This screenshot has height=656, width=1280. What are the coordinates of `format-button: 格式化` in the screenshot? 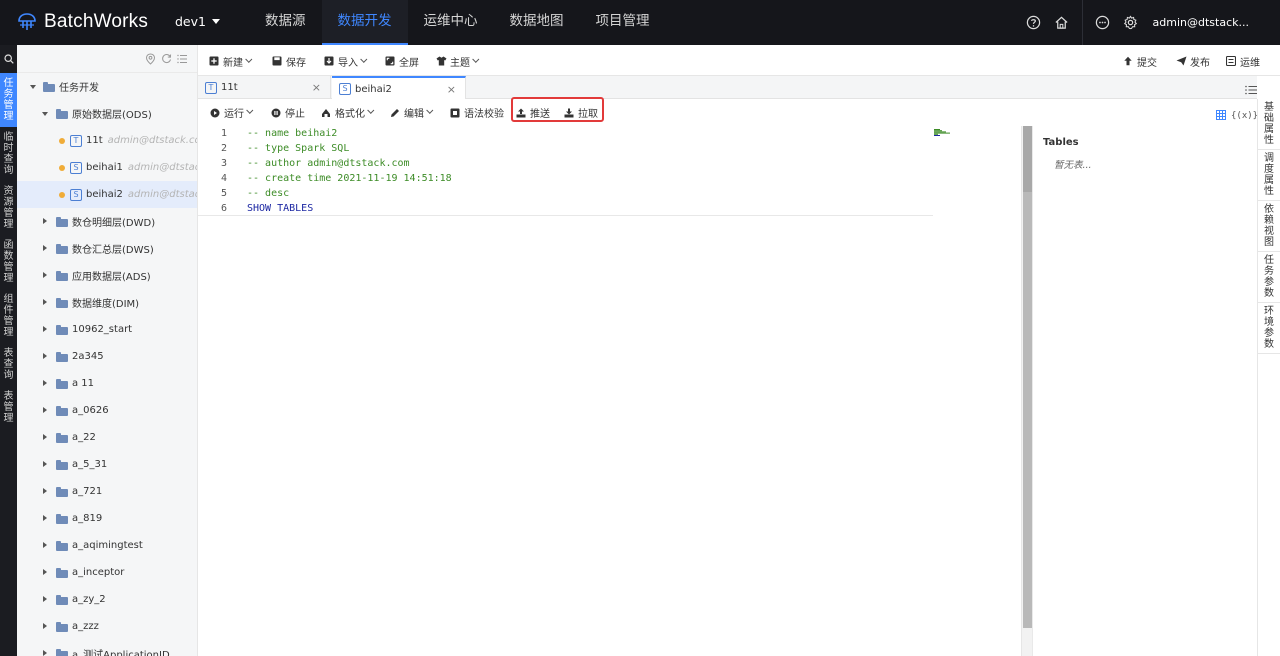 It's located at (348, 113).